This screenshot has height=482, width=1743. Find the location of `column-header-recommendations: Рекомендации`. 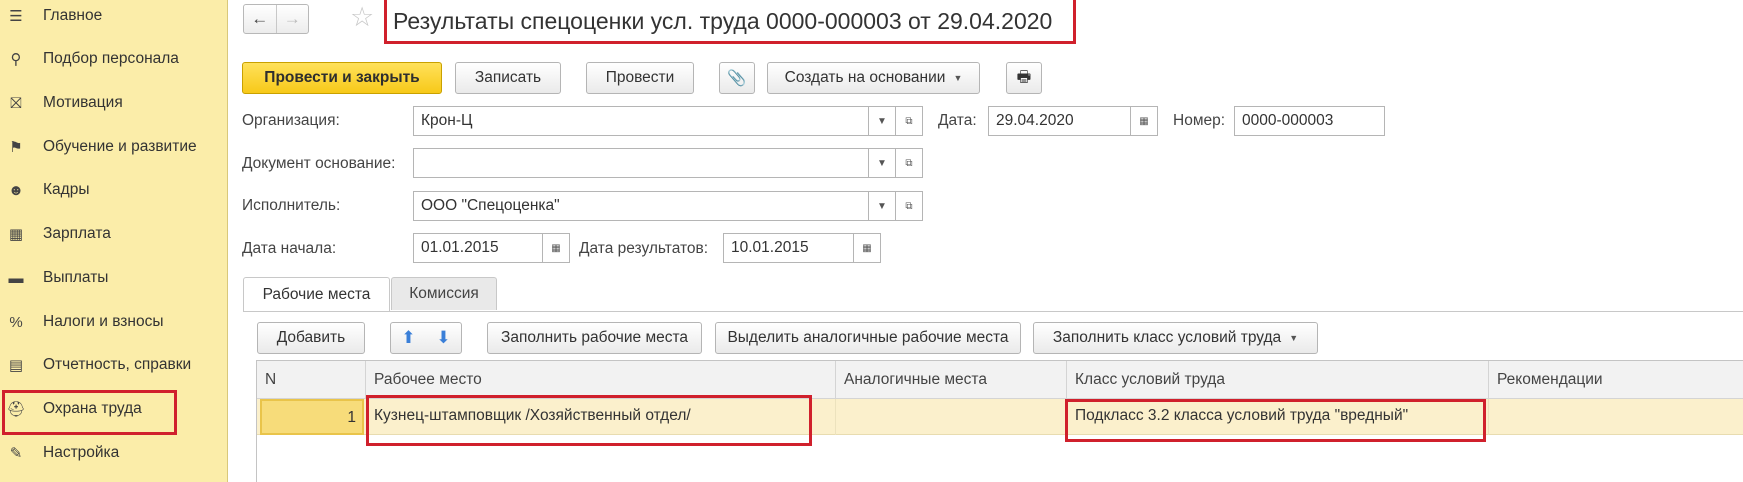

column-header-recommendations: Рекомендации is located at coordinates (1616, 380).